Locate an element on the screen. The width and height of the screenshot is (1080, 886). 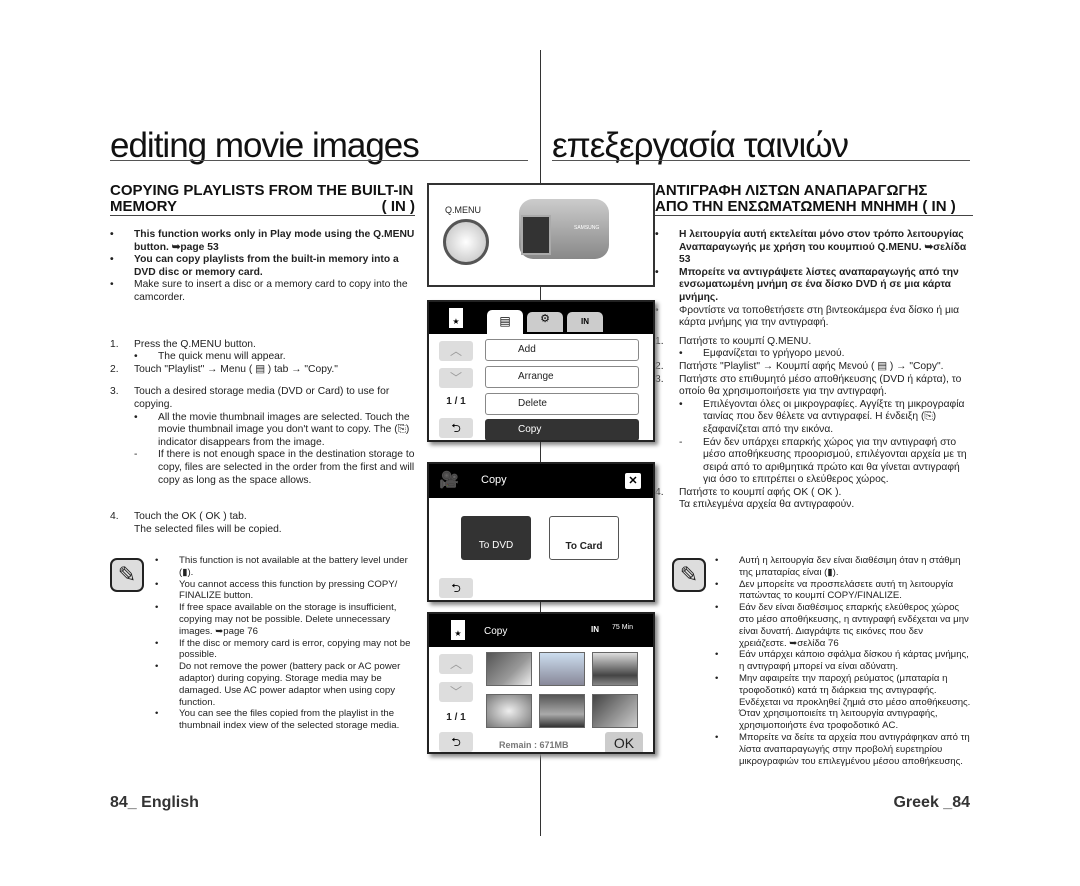
menu-item-add: Add is located at coordinates (562, 350).